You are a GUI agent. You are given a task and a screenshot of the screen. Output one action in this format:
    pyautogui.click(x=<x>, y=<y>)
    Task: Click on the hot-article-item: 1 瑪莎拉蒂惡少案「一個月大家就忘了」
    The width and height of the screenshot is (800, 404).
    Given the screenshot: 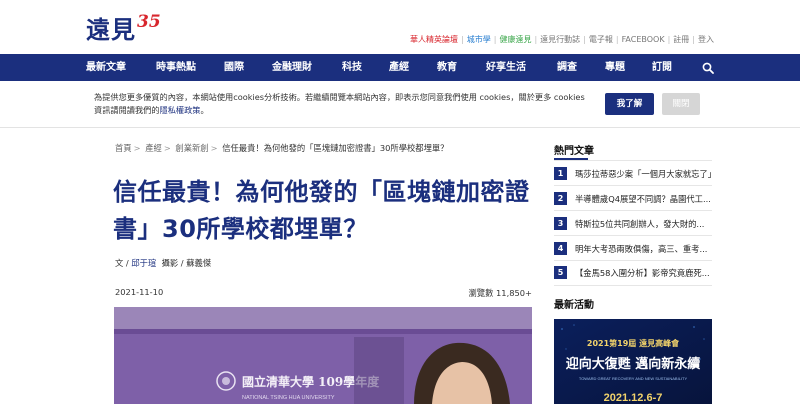 What is the action you would take?
    pyautogui.click(x=634, y=174)
    